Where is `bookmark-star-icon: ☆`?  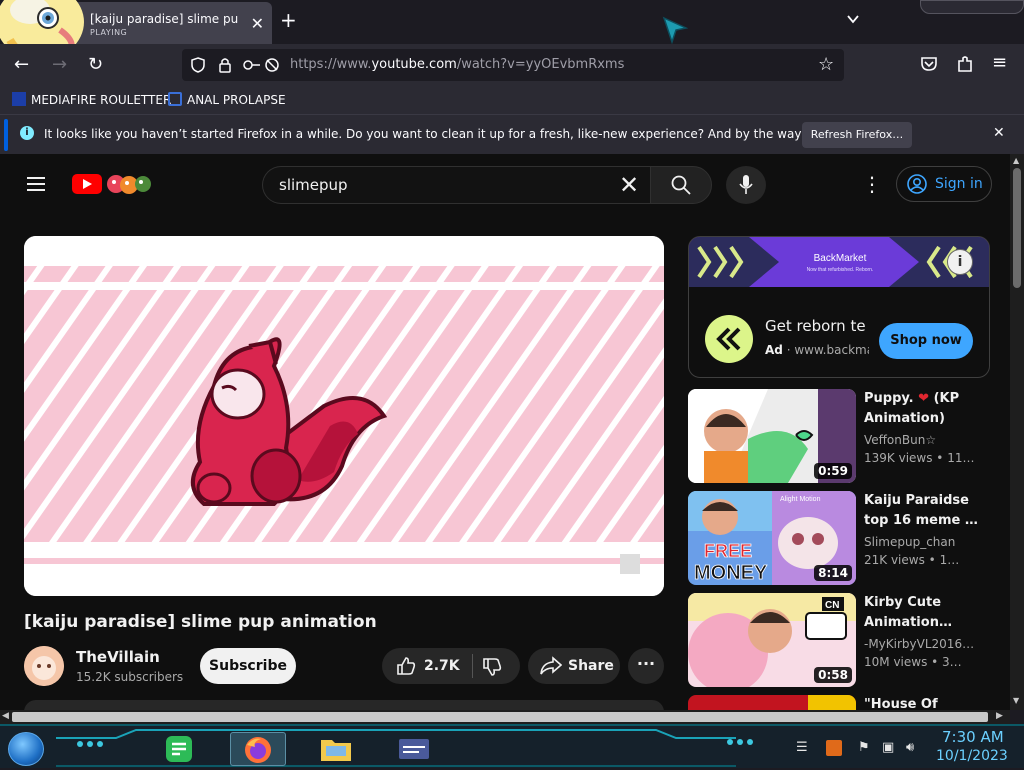
bookmark-star-icon: ☆ is located at coordinates (826, 64).